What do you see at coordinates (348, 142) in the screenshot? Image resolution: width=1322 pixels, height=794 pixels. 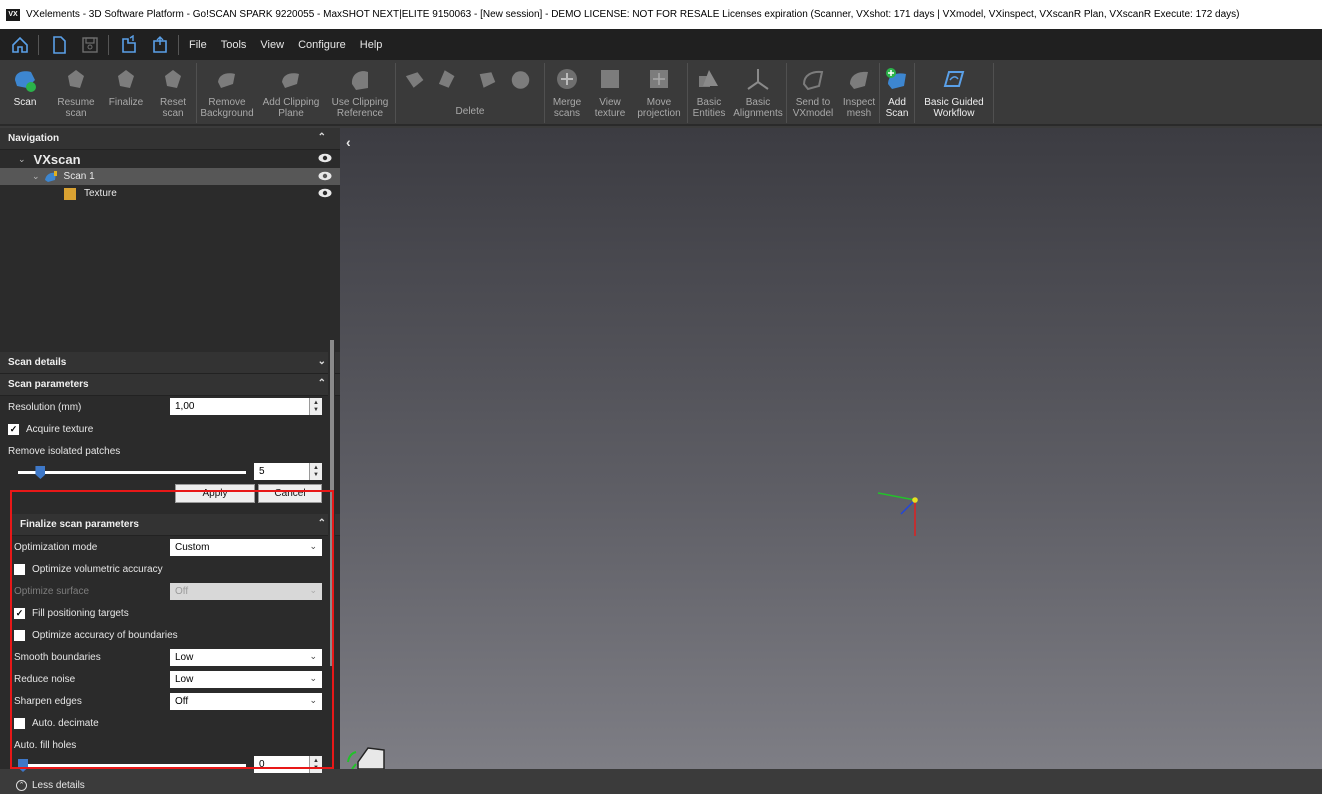 I see `collapse-panel-icon: ‹` at bounding box center [348, 142].